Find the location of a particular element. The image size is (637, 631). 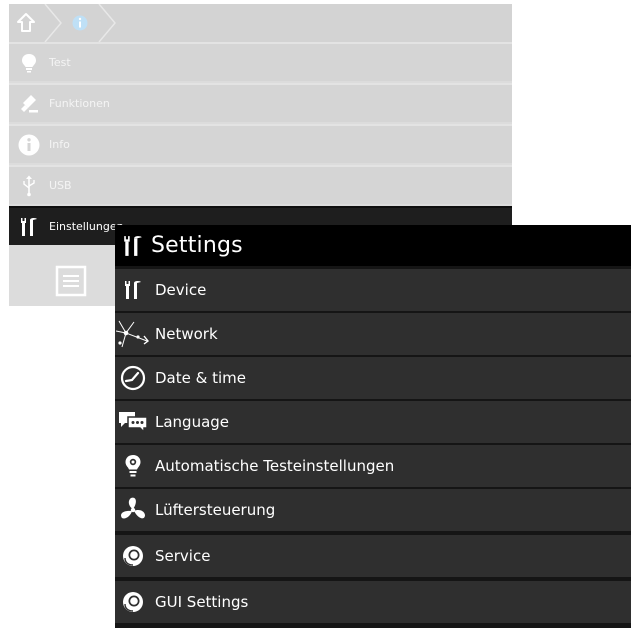

menu-item-test: Test is located at coordinates (260, 61).